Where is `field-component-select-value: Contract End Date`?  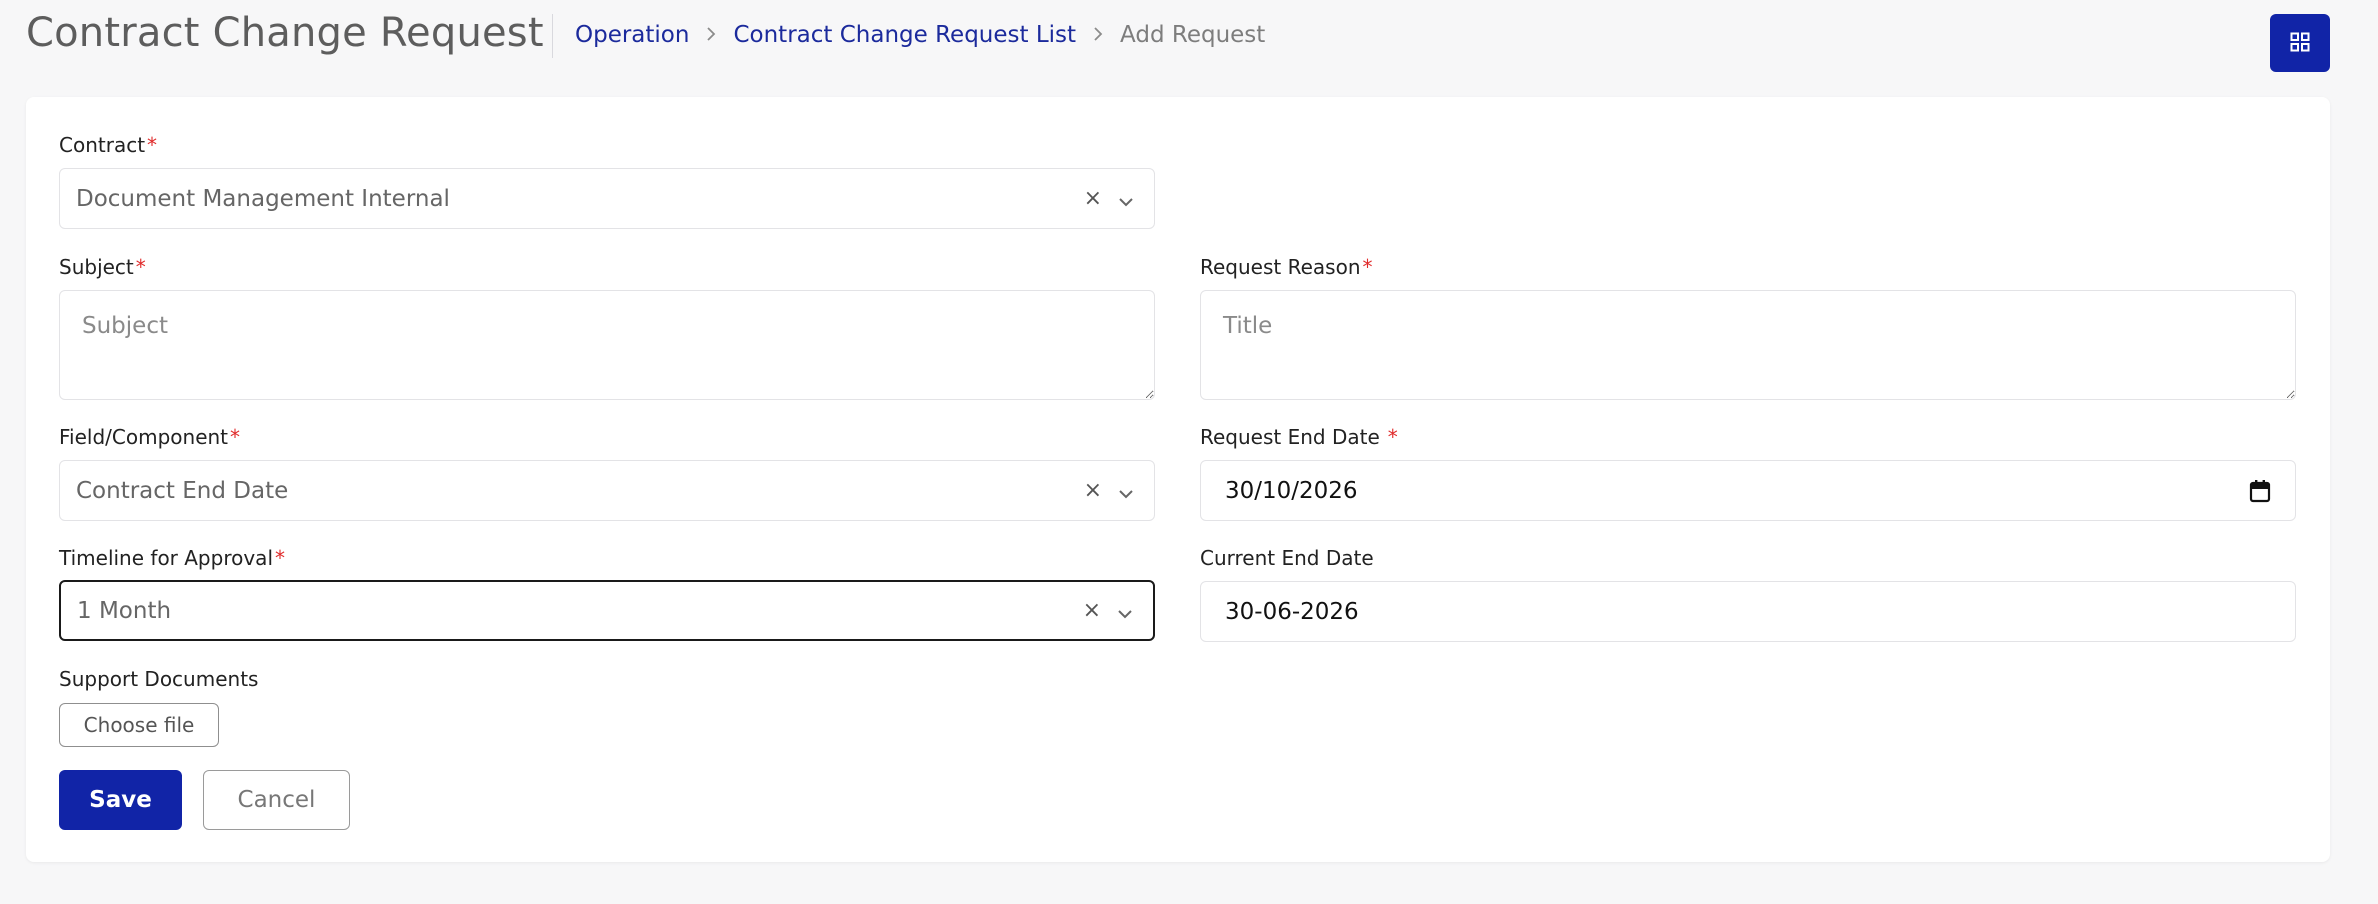 field-component-select-value: Contract End Date is located at coordinates (182, 490).